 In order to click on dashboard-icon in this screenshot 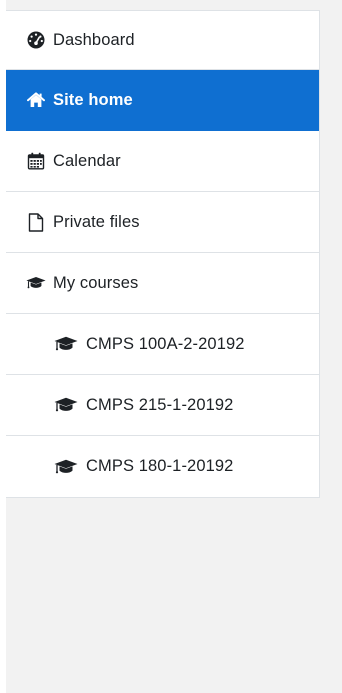, I will do `click(36, 40)`.